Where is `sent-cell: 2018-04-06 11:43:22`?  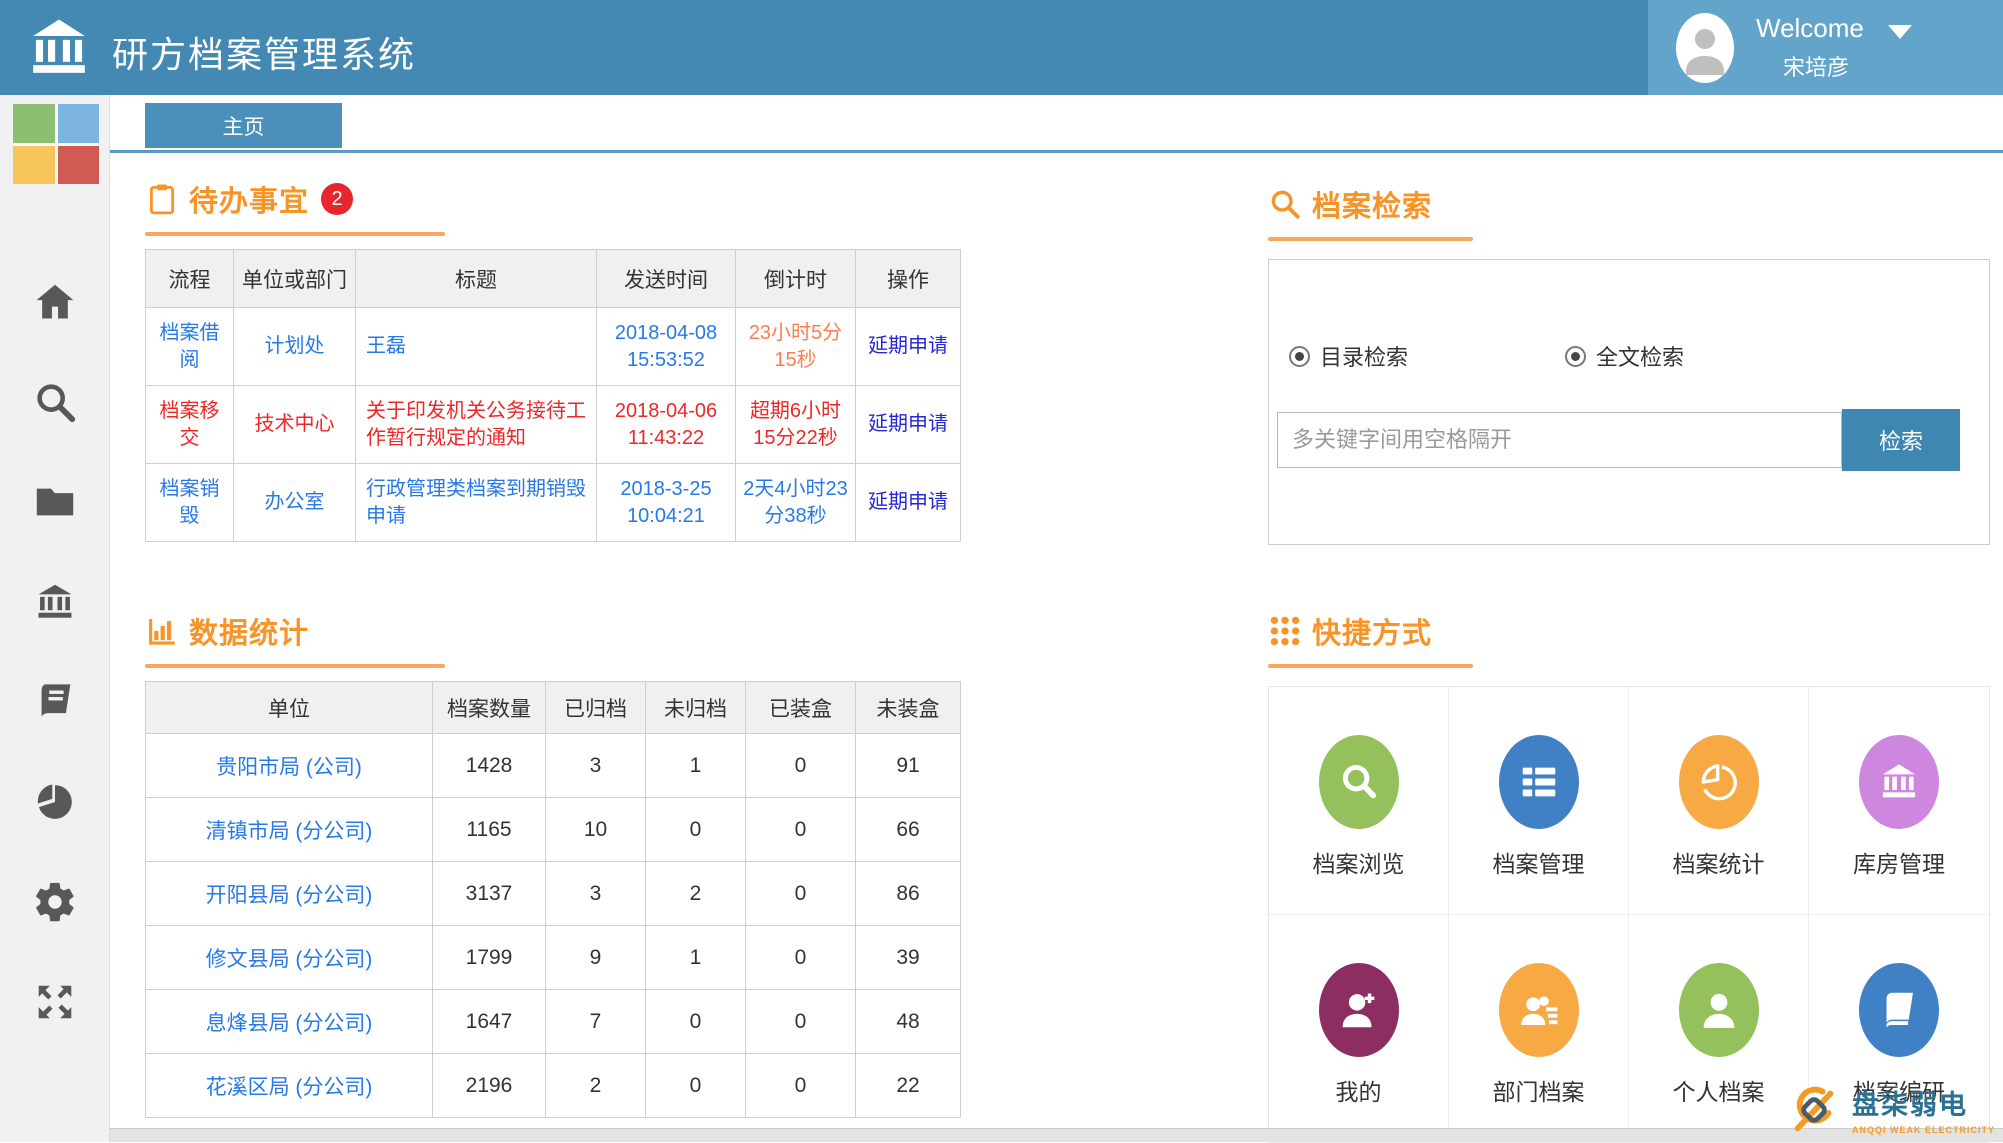 sent-cell: 2018-04-06 11:43:22 is located at coordinates (666, 424).